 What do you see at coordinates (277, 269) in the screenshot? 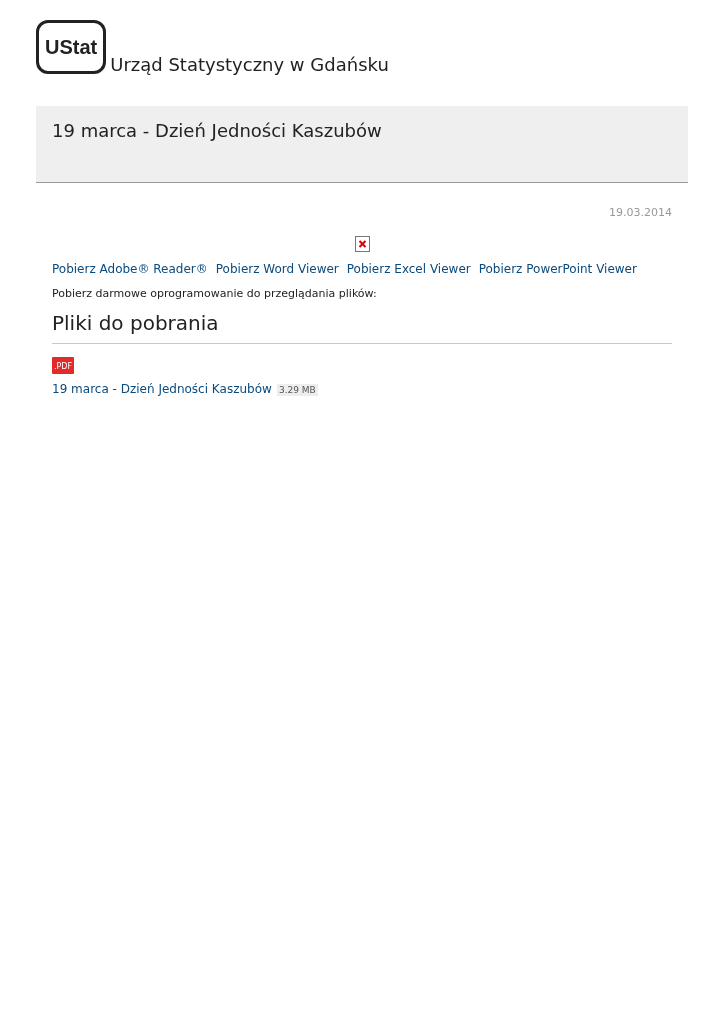
I see `download-link: Pobierz Word Viewer` at bounding box center [277, 269].